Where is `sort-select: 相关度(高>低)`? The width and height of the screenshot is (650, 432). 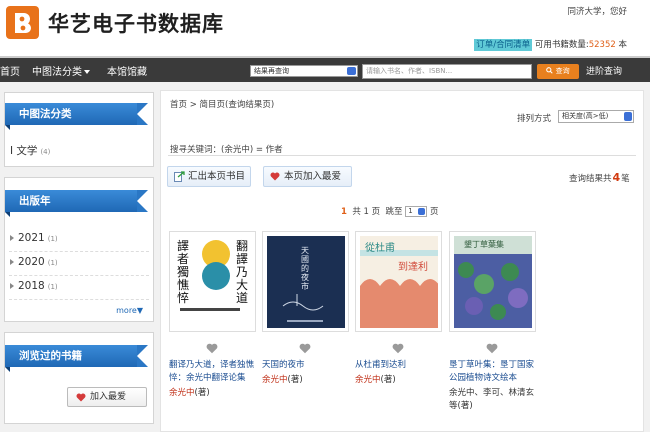
sort-select: 相关度(高>低) is located at coordinates (596, 116).